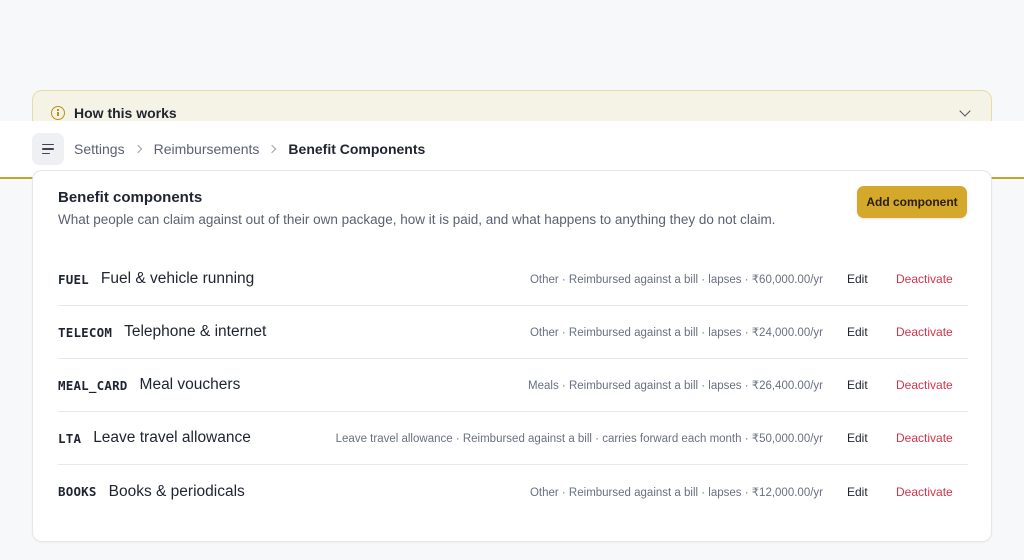 This screenshot has width=1024, height=560. I want to click on component-code: MEAL_CARD, so click(93, 385).